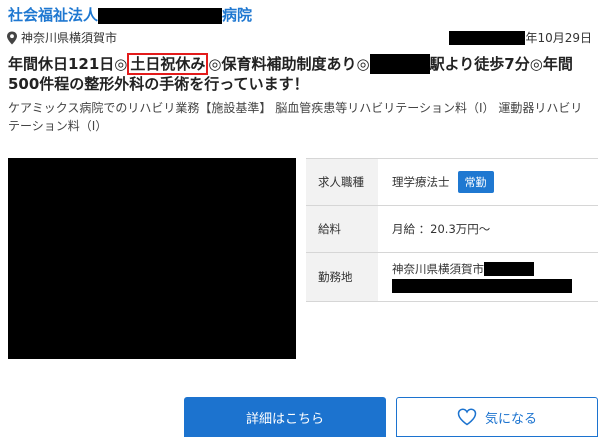 Image resolution: width=600 pixels, height=437 pixels. I want to click on salary-label: 給料, so click(342, 229).